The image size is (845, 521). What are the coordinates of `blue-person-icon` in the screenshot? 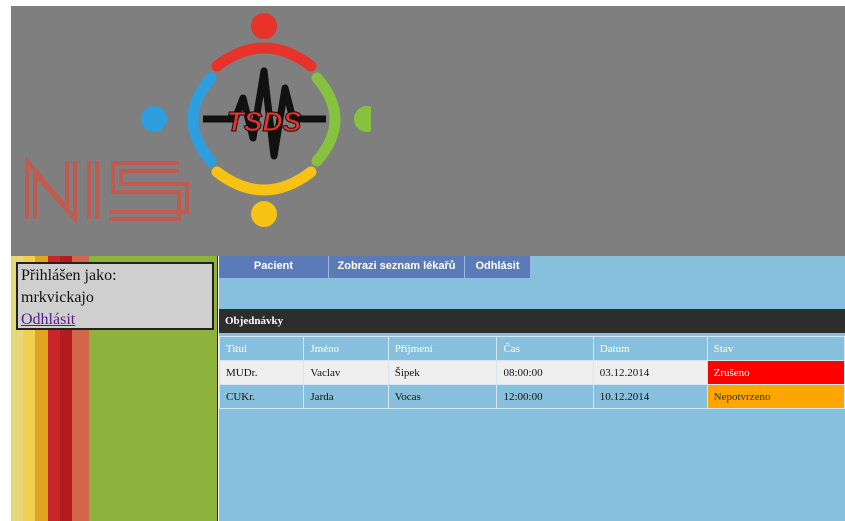 It's located at (154, 119).